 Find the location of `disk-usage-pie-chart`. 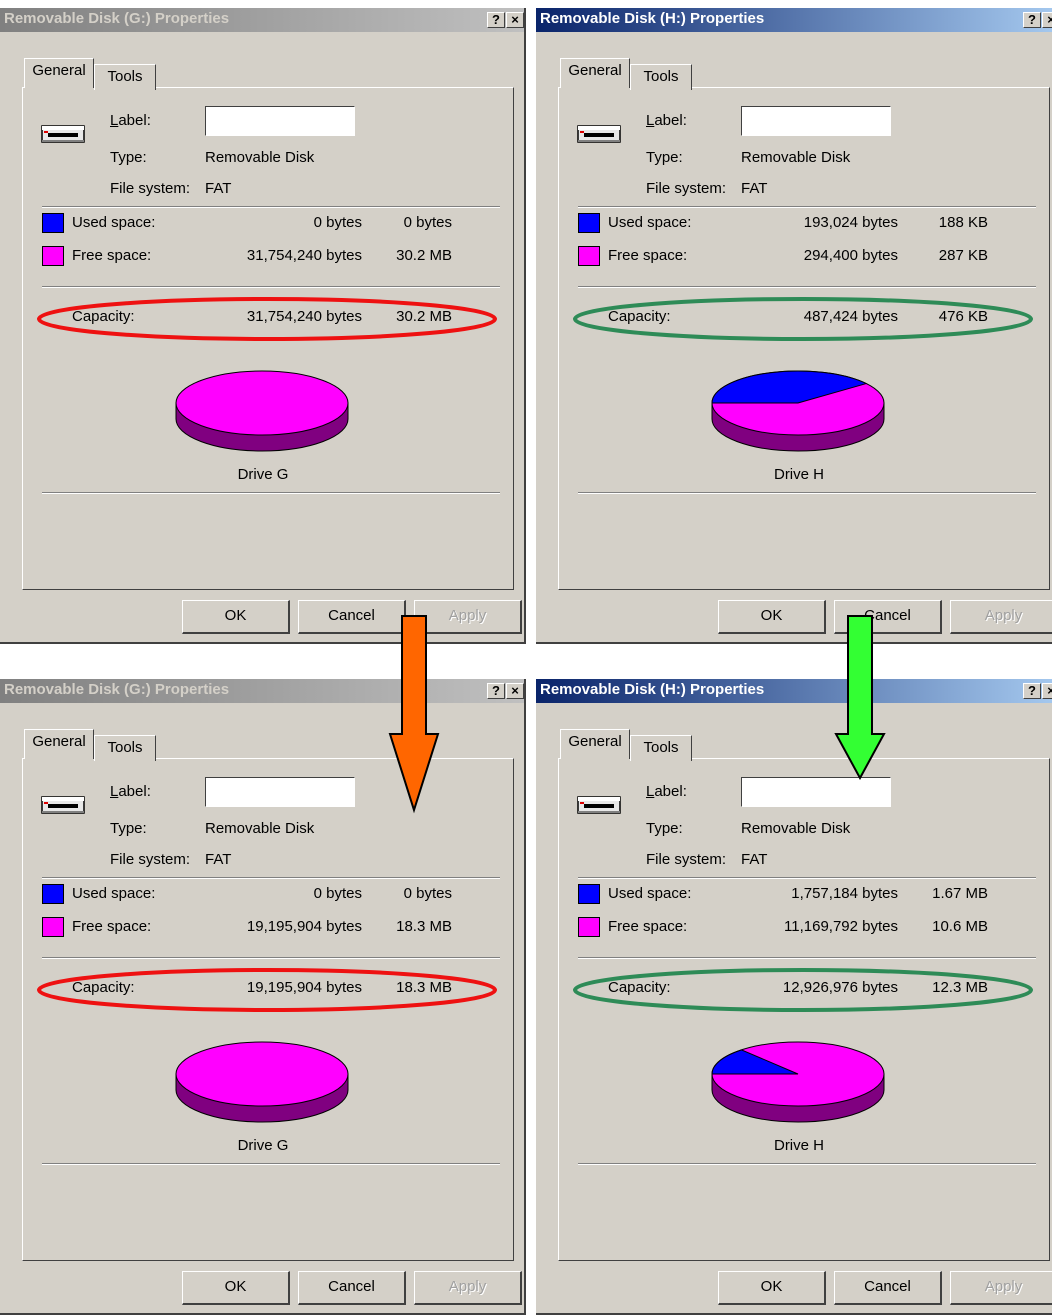

disk-usage-pie-chart is located at coordinates (262, 411).